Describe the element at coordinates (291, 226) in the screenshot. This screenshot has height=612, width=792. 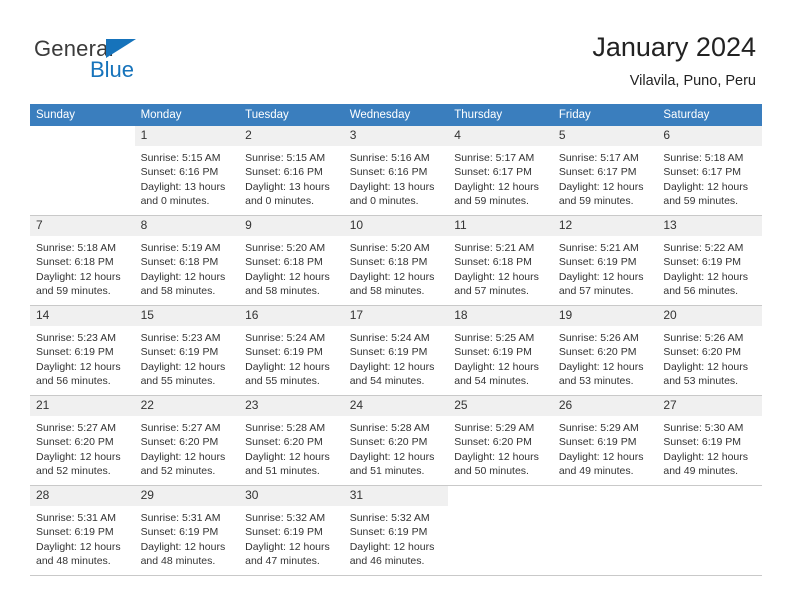
I see `day-number: 9` at that location.